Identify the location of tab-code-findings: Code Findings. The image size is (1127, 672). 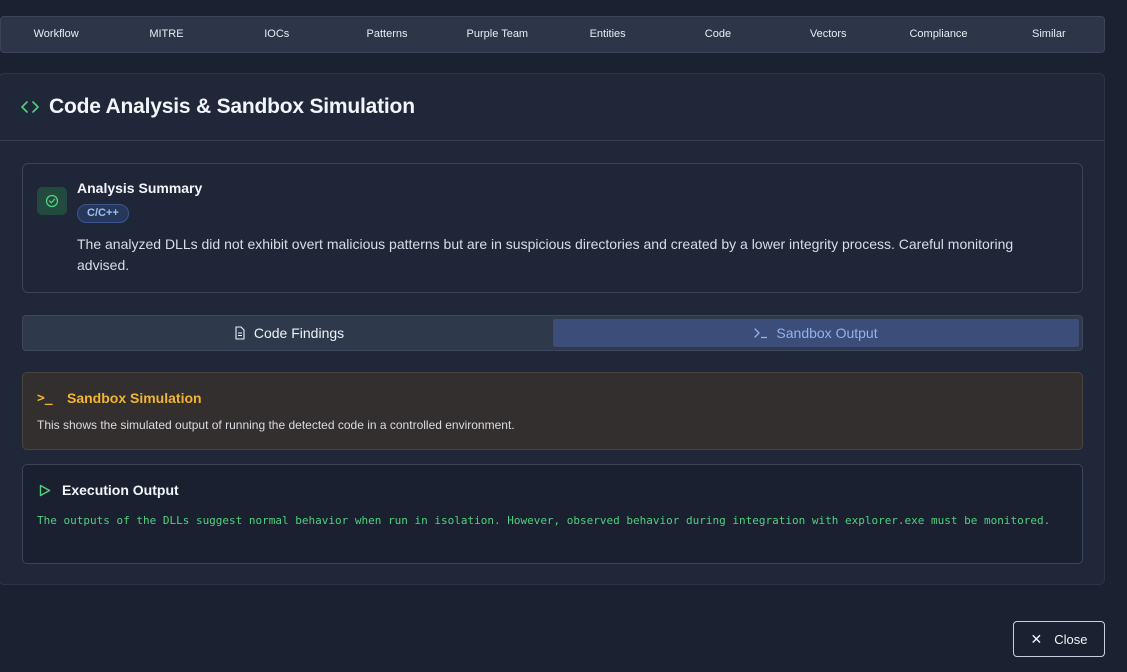
(289, 333).